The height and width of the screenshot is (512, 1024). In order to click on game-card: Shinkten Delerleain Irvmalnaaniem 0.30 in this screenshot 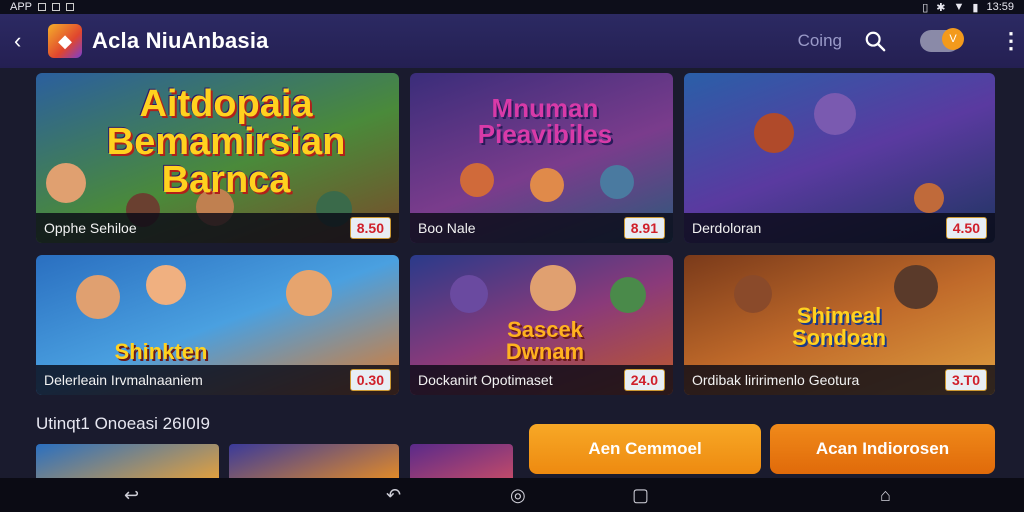, I will do `click(217, 325)`.